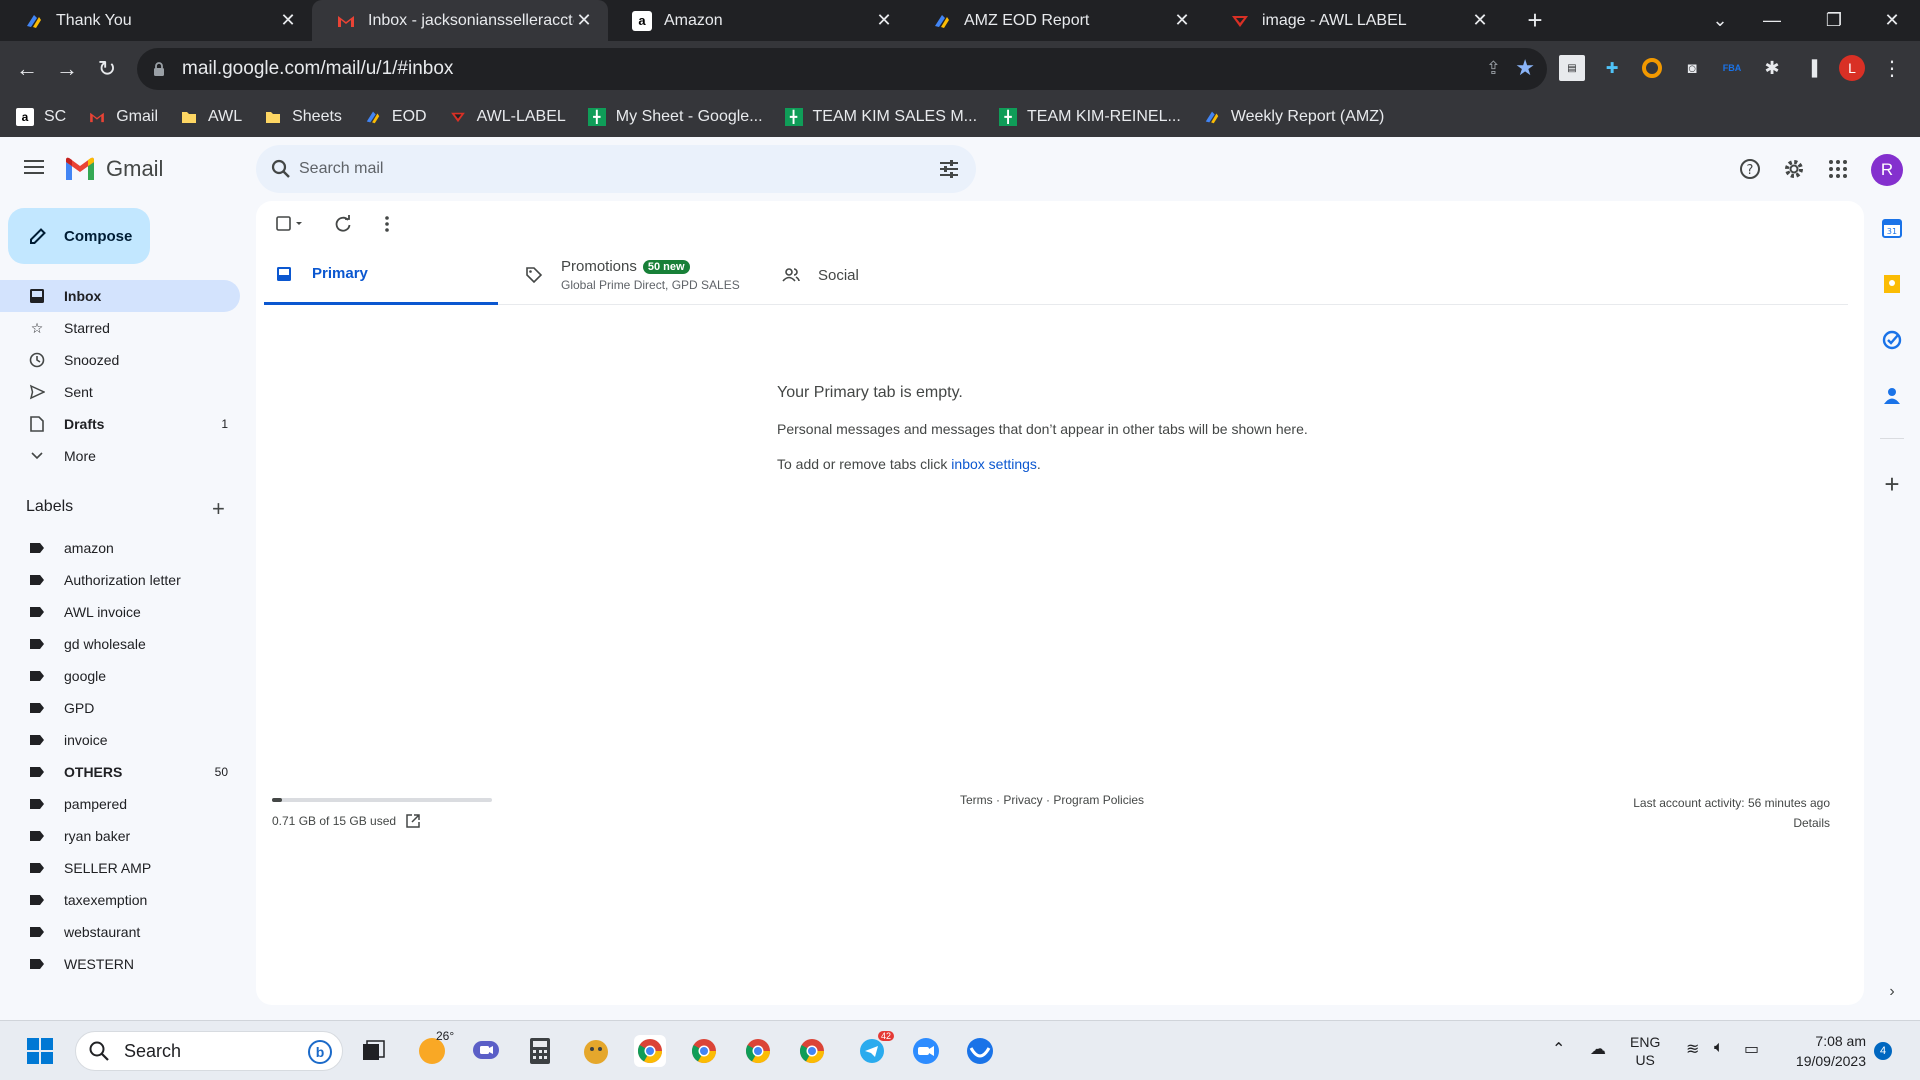  What do you see at coordinates (1750, 169) in the screenshot?
I see `help-icon: ?` at bounding box center [1750, 169].